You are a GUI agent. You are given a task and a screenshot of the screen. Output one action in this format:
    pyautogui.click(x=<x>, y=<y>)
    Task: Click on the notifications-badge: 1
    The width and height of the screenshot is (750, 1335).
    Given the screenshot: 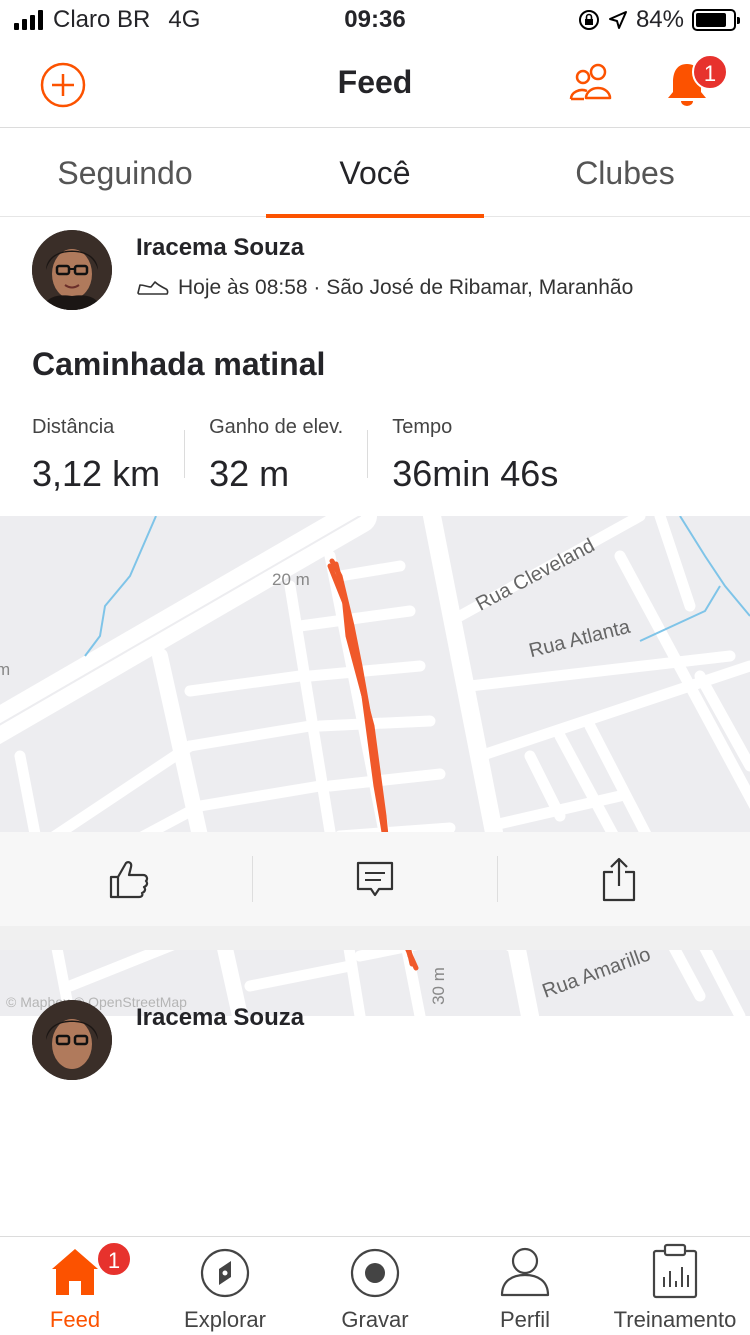 What is the action you would take?
    pyautogui.click(x=710, y=72)
    